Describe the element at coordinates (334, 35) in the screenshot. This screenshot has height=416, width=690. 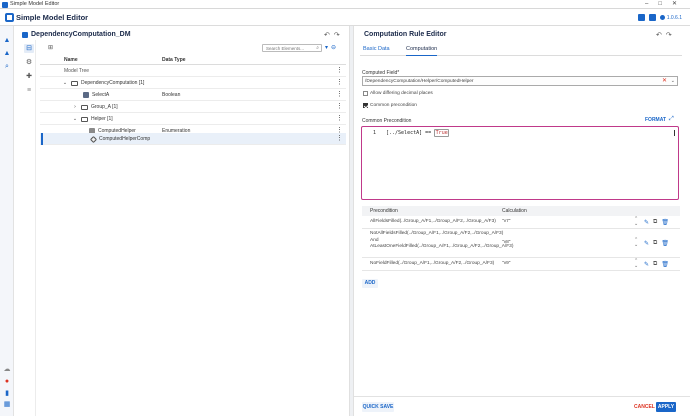
I see `model-undo-redo: ↶↷` at that location.